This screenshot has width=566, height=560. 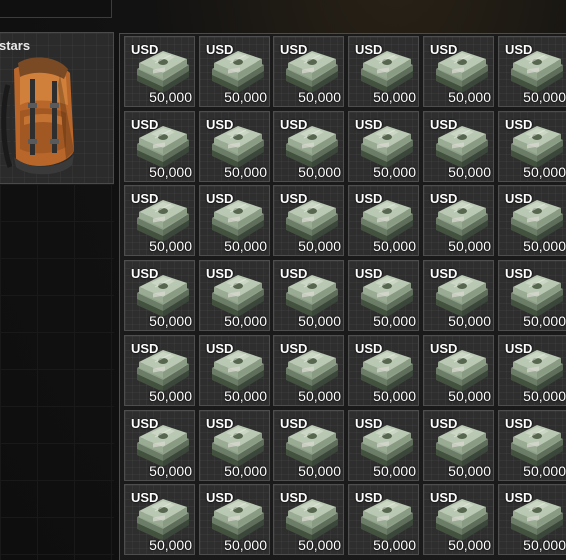 I want to click on container-grid-background, so click(x=57, y=372).